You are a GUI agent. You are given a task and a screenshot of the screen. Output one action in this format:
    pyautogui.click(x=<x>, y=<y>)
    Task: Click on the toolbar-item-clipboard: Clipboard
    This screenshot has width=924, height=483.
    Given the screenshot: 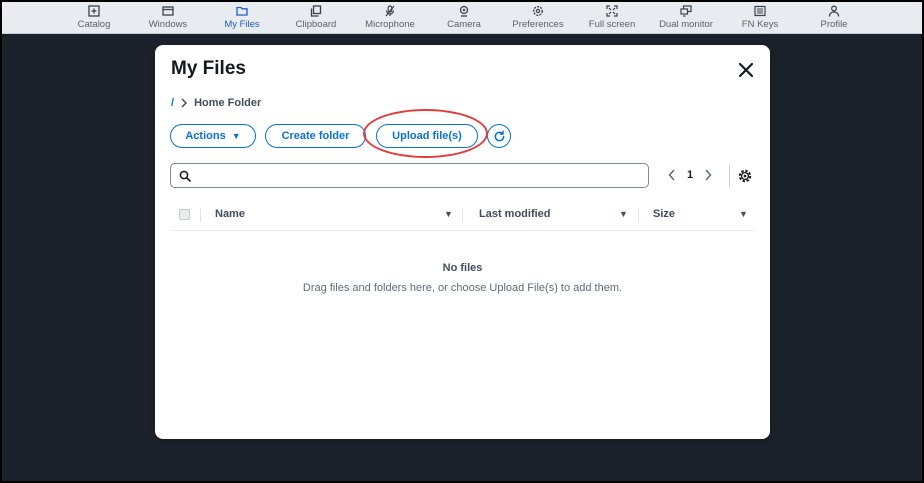 What is the action you would take?
    pyautogui.click(x=316, y=17)
    